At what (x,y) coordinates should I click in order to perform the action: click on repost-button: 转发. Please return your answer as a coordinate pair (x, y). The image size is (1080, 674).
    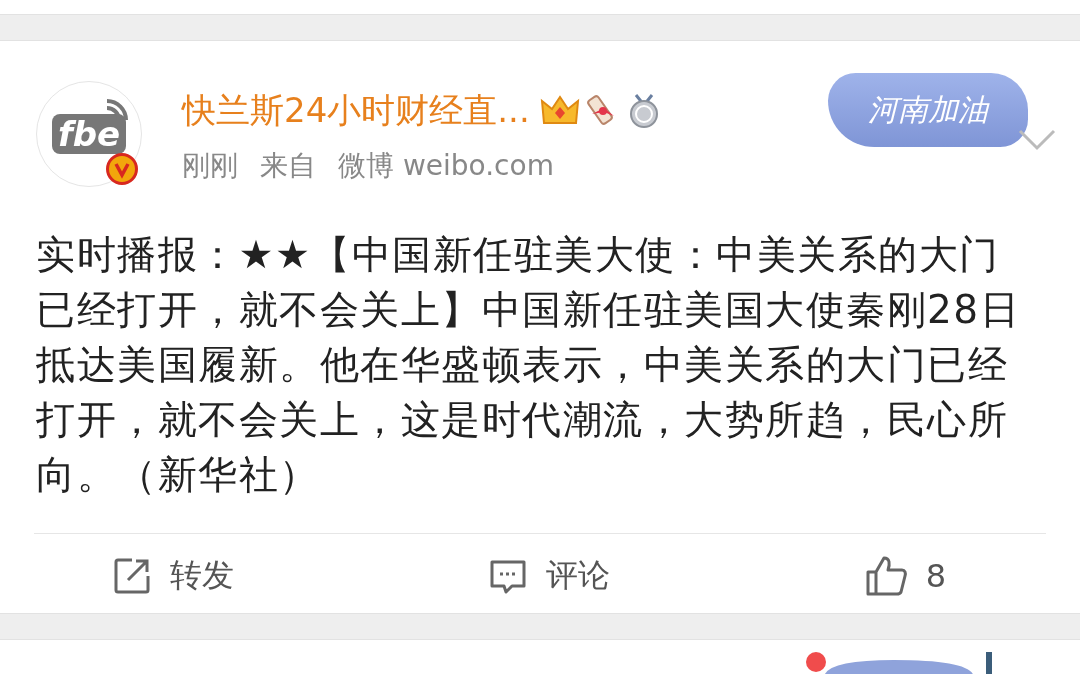
    Looking at the image, I should click on (173, 576).